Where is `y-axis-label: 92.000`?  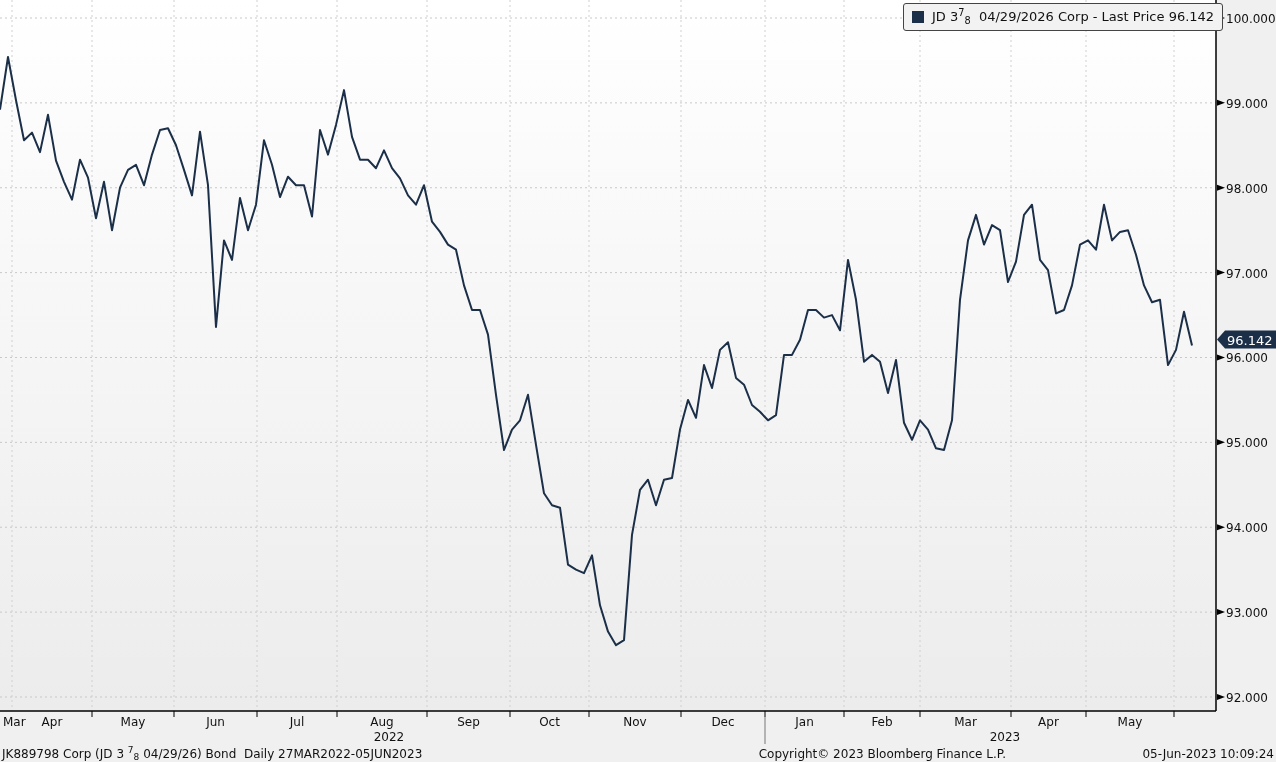
y-axis-label: 92.000 is located at coordinates (1247, 698).